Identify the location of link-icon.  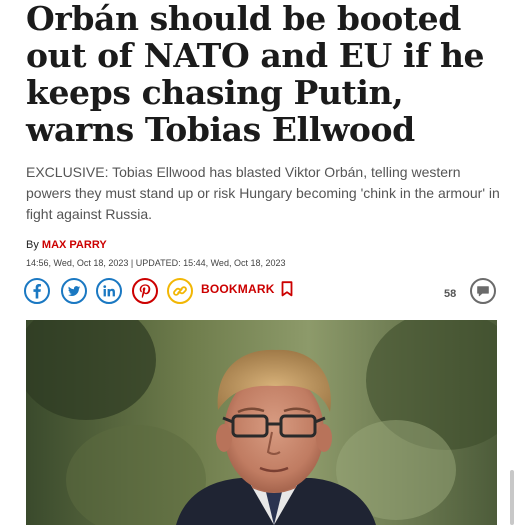
(180, 291).